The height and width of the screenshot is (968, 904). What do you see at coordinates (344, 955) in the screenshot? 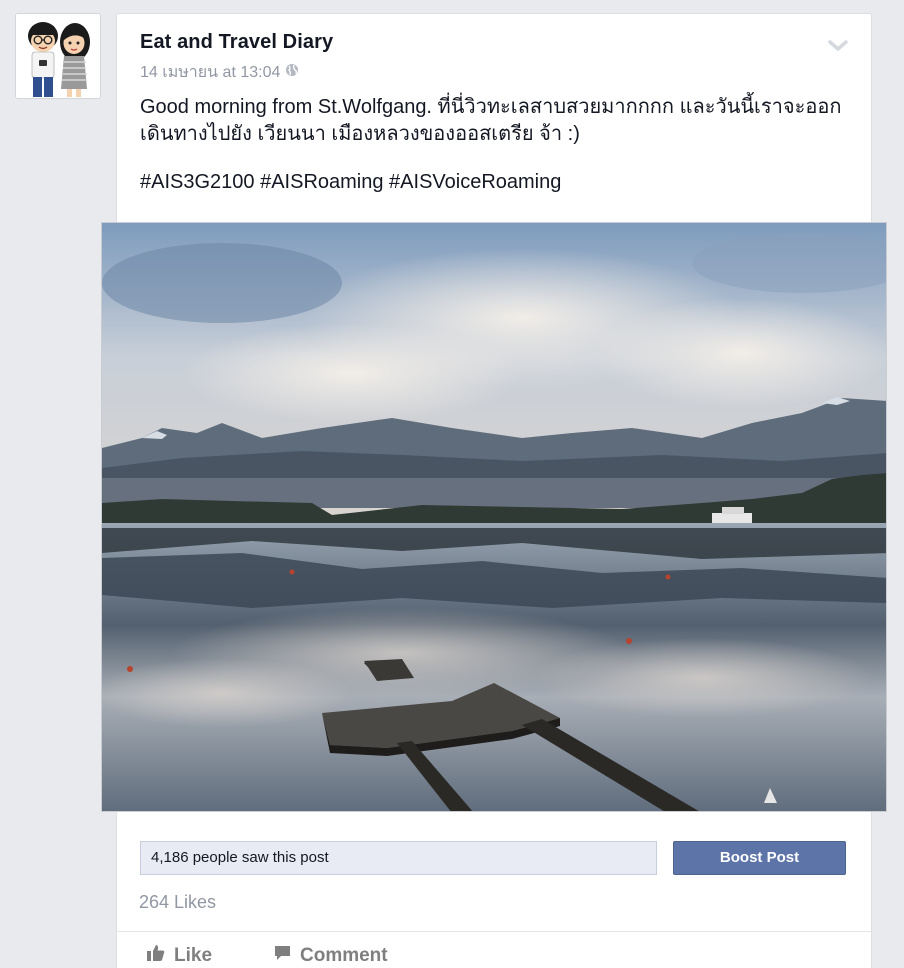
I see `comment-label: Comment` at bounding box center [344, 955].